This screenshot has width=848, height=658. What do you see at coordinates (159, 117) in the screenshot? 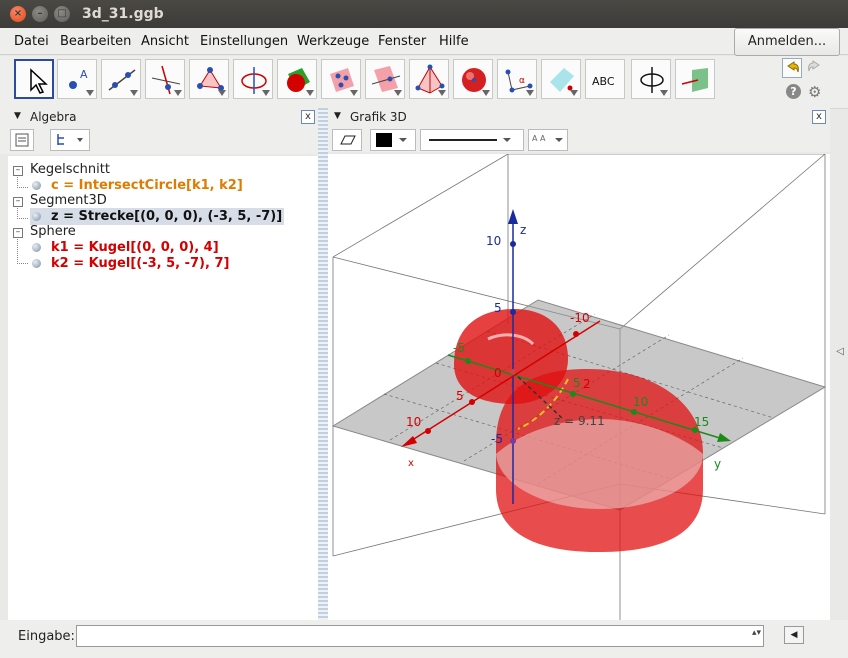
I see `algebra-header: ▼ Algebra x` at bounding box center [159, 117].